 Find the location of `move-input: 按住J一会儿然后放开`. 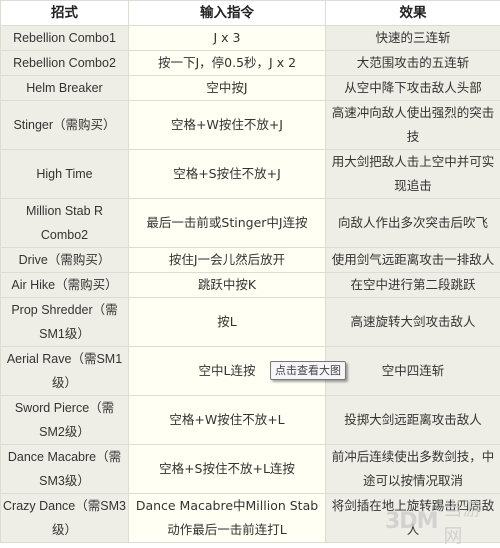

move-input: 按住J一会儿然后放开 is located at coordinates (227, 260).